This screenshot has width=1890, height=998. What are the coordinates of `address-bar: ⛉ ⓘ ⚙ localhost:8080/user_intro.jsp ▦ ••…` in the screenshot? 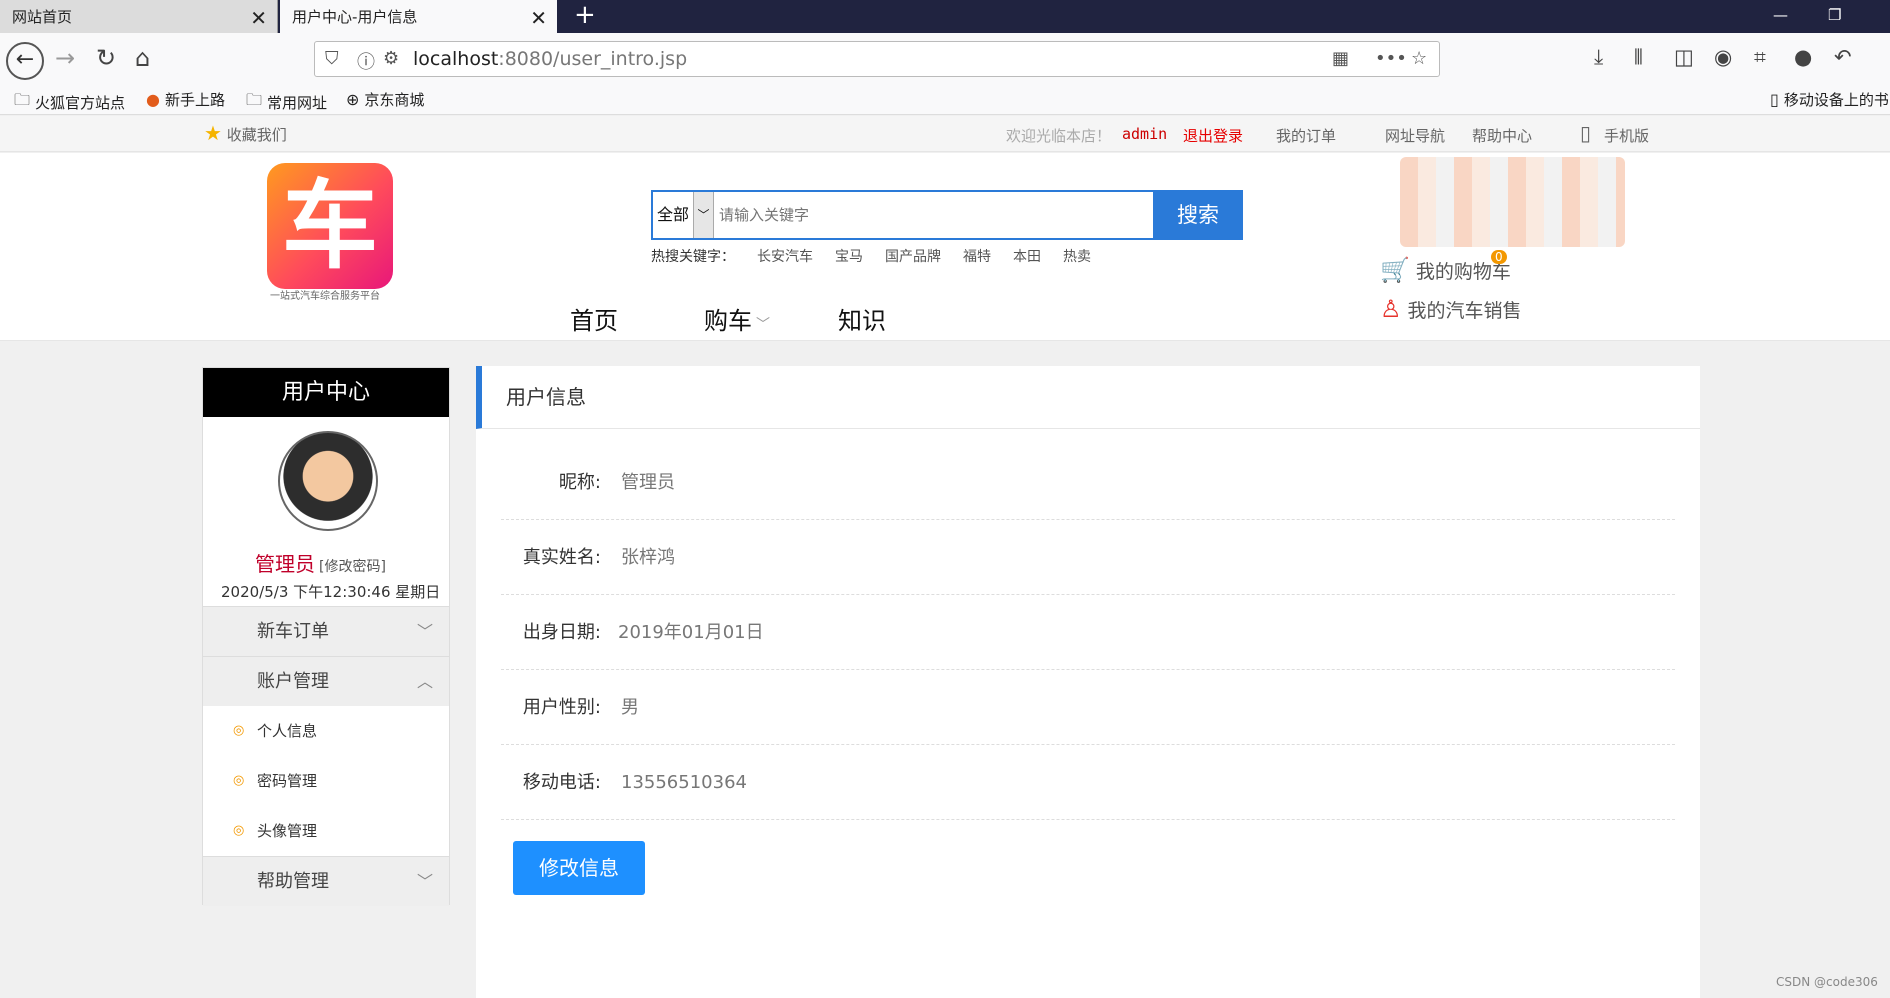 It's located at (877, 59).